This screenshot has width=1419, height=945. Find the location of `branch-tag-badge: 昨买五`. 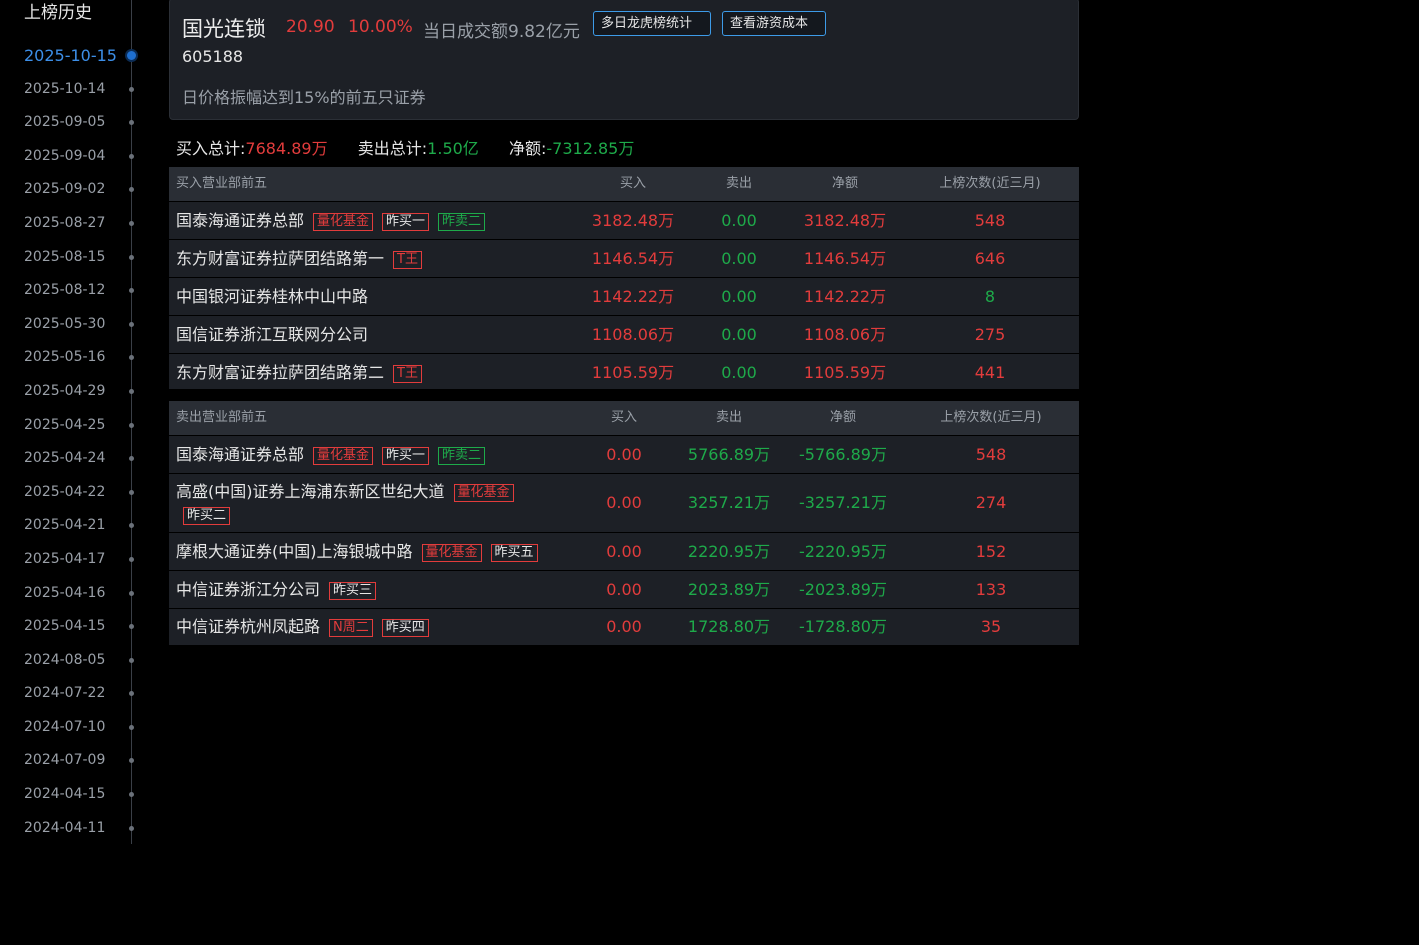

branch-tag-badge: 昨买五 is located at coordinates (514, 553).